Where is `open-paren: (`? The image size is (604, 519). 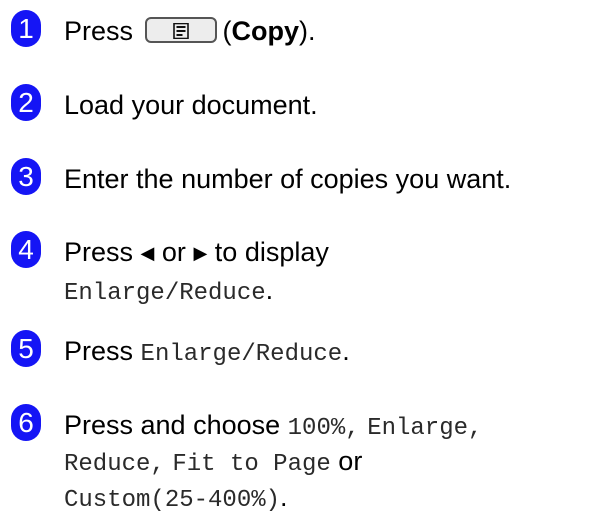
open-paren: ( is located at coordinates (227, 31).